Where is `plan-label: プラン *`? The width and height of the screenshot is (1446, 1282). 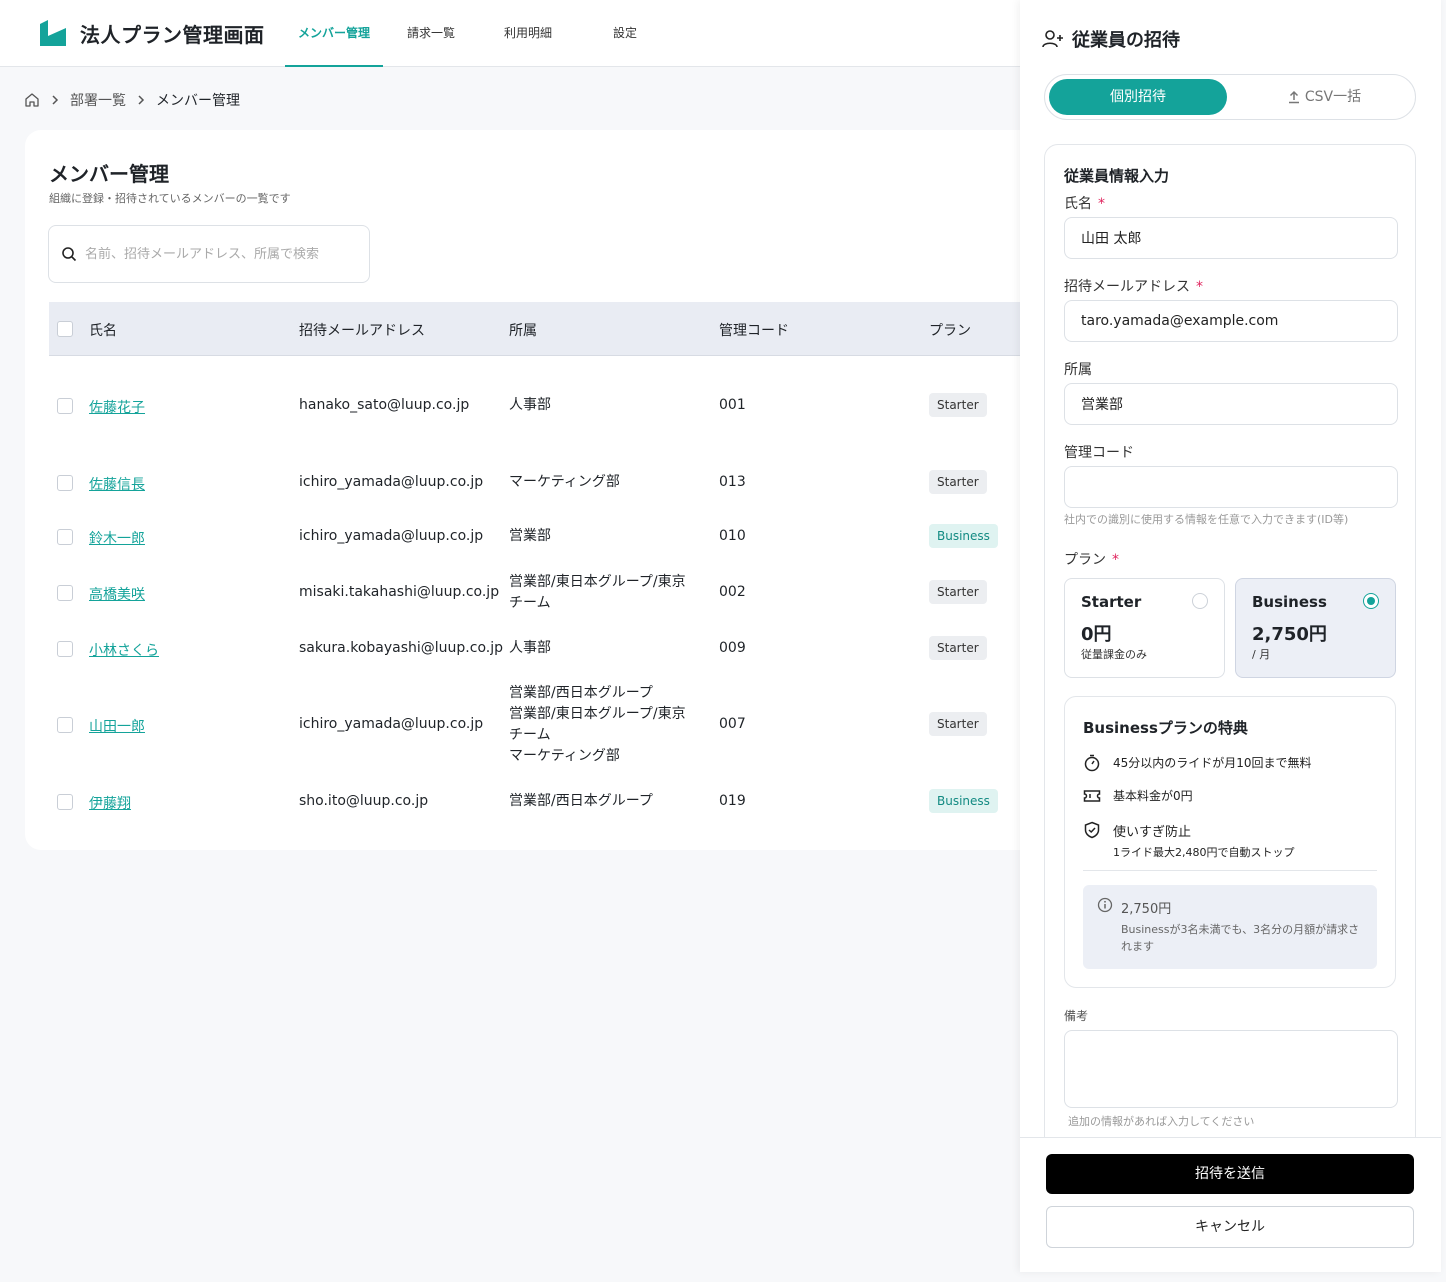
plan-label: プラン * is located at coordinates (1091, 560).